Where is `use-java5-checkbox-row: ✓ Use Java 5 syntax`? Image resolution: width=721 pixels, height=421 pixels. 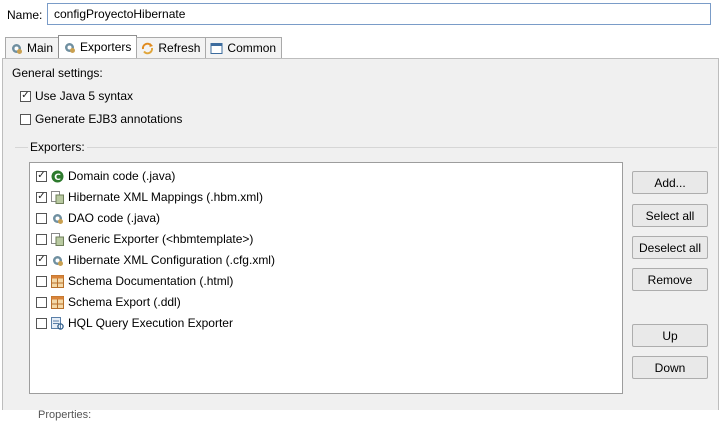 use-java5-checkbox-row: ✓ Use Java 5 syntax is located at coordinates (76, 96).